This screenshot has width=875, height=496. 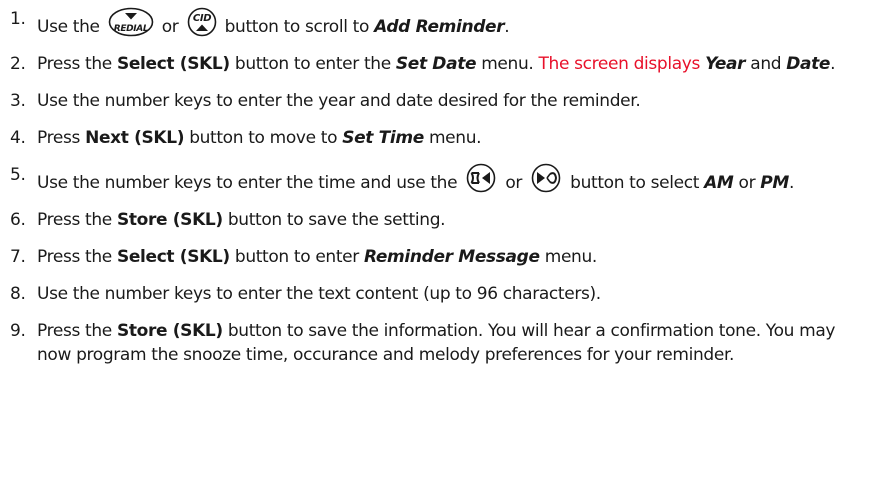 What do you see at coordinates (18, 220) in the screenshot?
I see `step-number: 6.` at bounding box center [18, 220].